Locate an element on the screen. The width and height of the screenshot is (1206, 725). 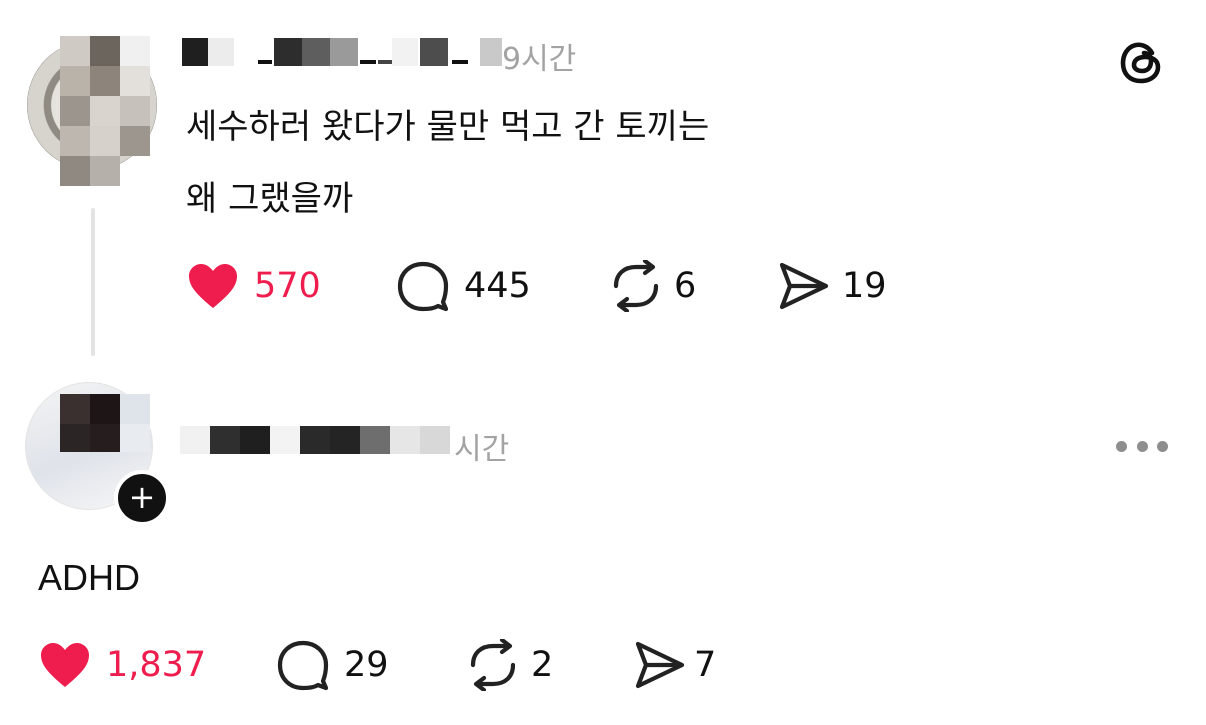
threads-logo-icon is located at coordinates (1142, 63).